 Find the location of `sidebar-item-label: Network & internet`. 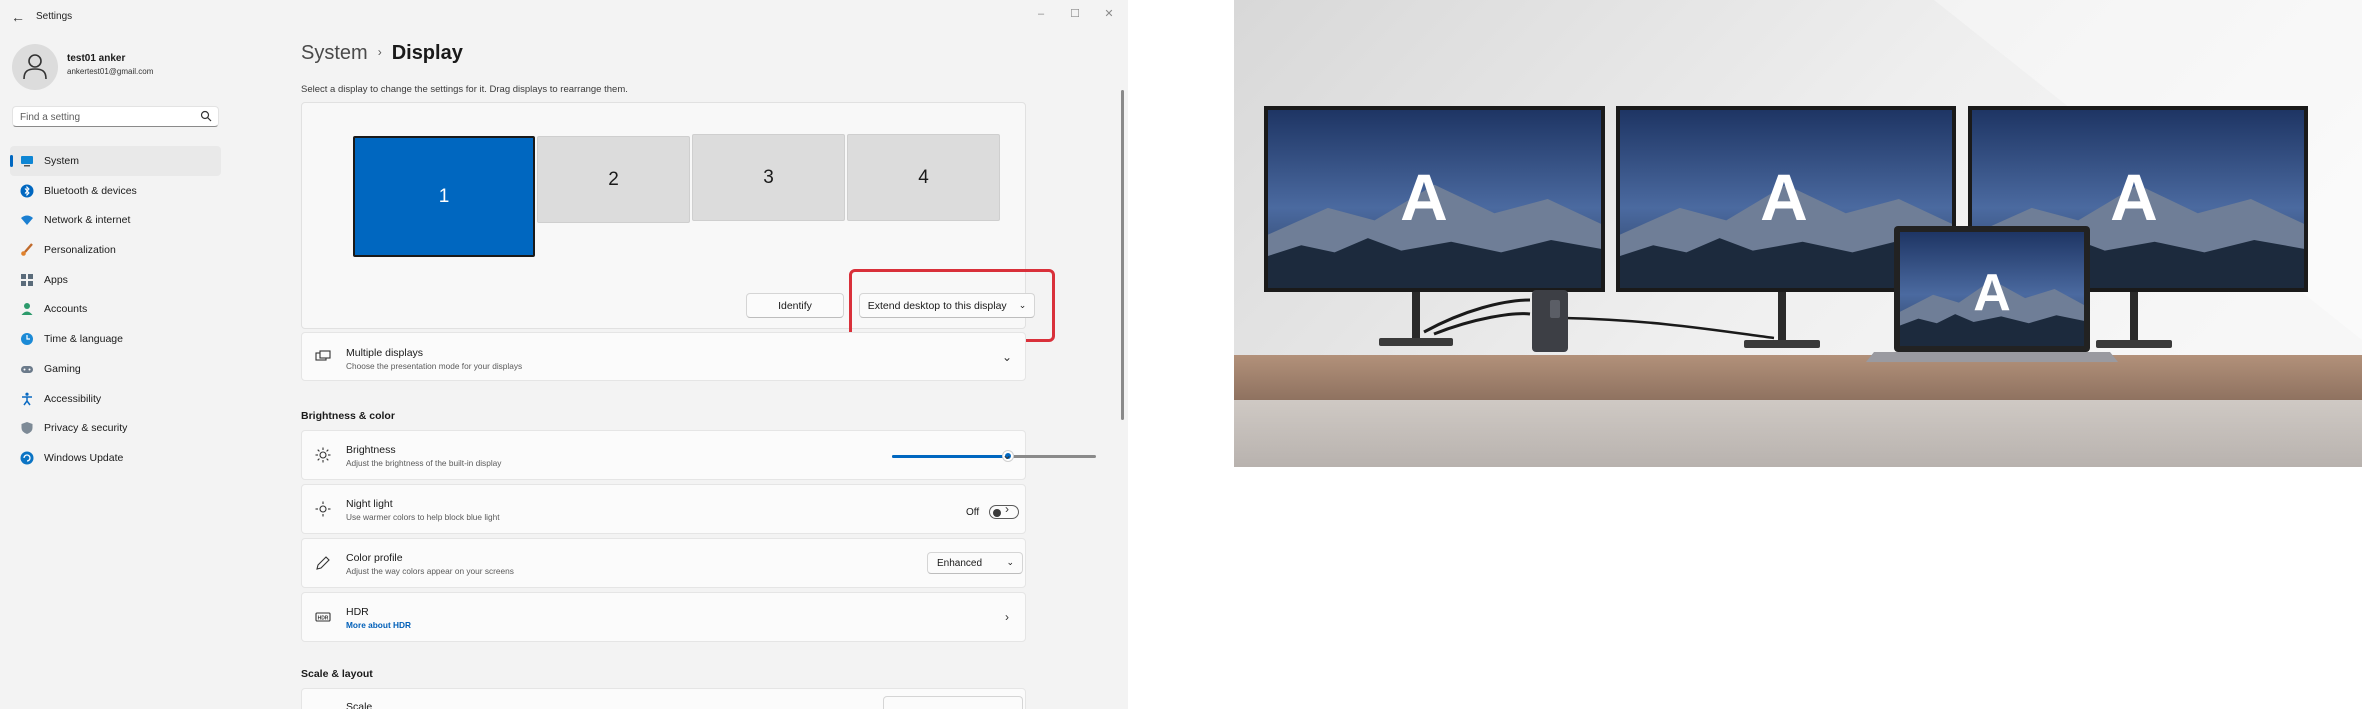

sidebar-item-label: Network & internet is located at coordinates (87, 220).